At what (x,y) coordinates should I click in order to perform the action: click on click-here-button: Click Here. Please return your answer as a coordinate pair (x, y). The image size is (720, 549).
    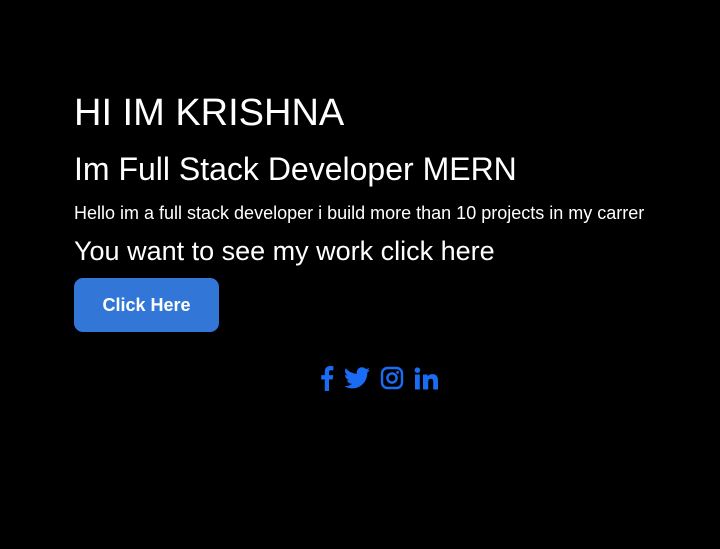
    Looking at the image, I should click on (146, 305).